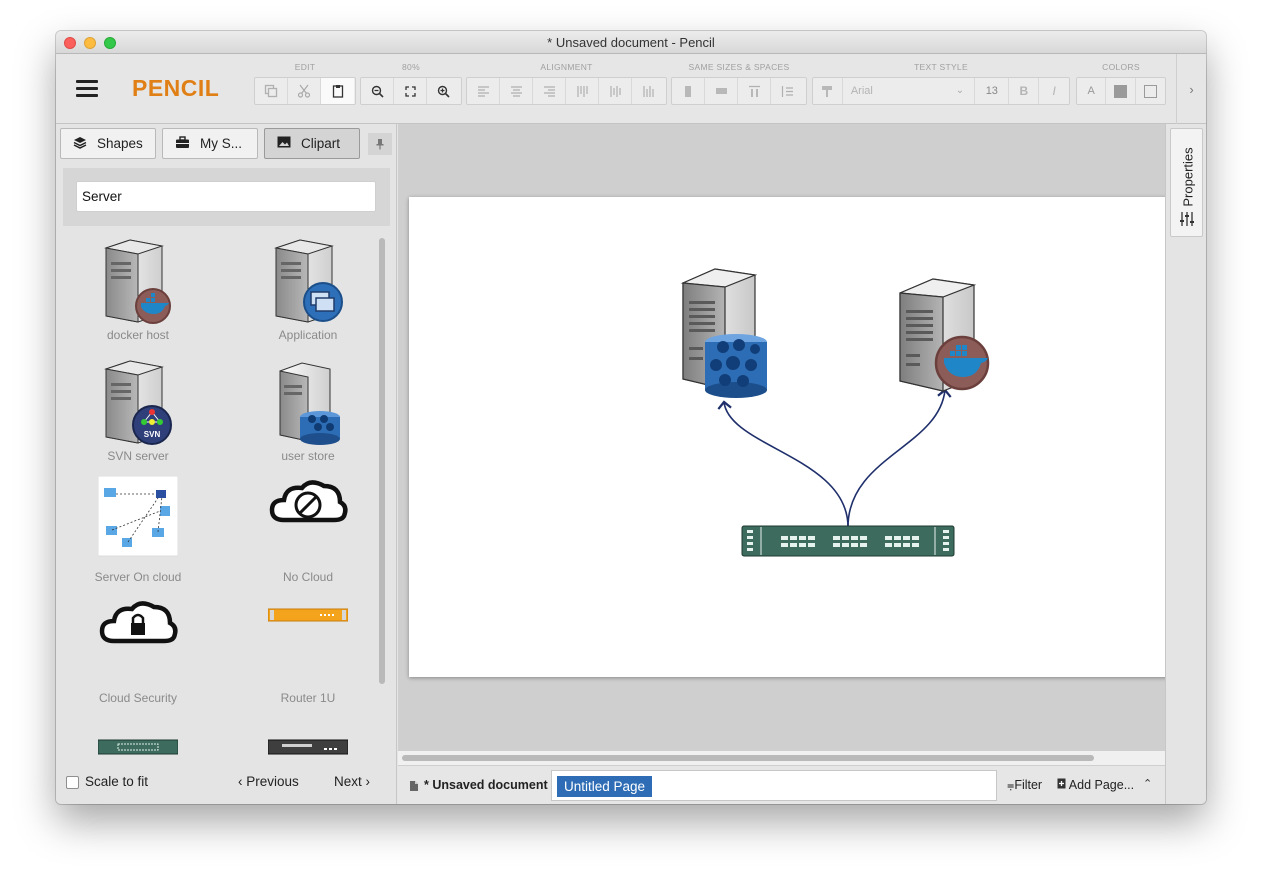 The height and width of the screenshot is (885, 1262). Describe the element at coordinates (337, 91) in the screenshot. I see `paste-icon` at that location.